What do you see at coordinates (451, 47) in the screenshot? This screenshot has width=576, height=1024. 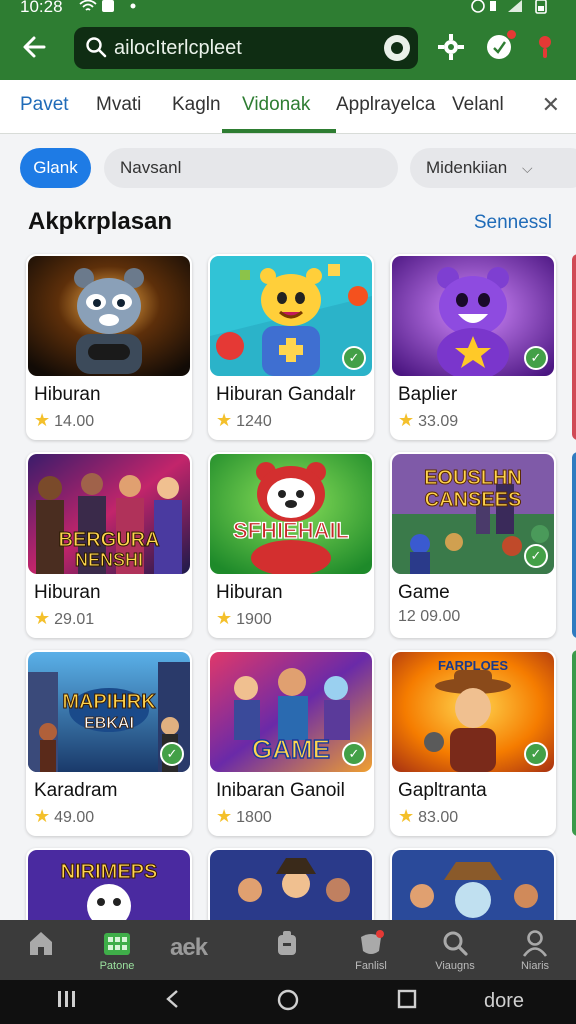 I see `settings-gear-icon` at bounding box center [451, 47].